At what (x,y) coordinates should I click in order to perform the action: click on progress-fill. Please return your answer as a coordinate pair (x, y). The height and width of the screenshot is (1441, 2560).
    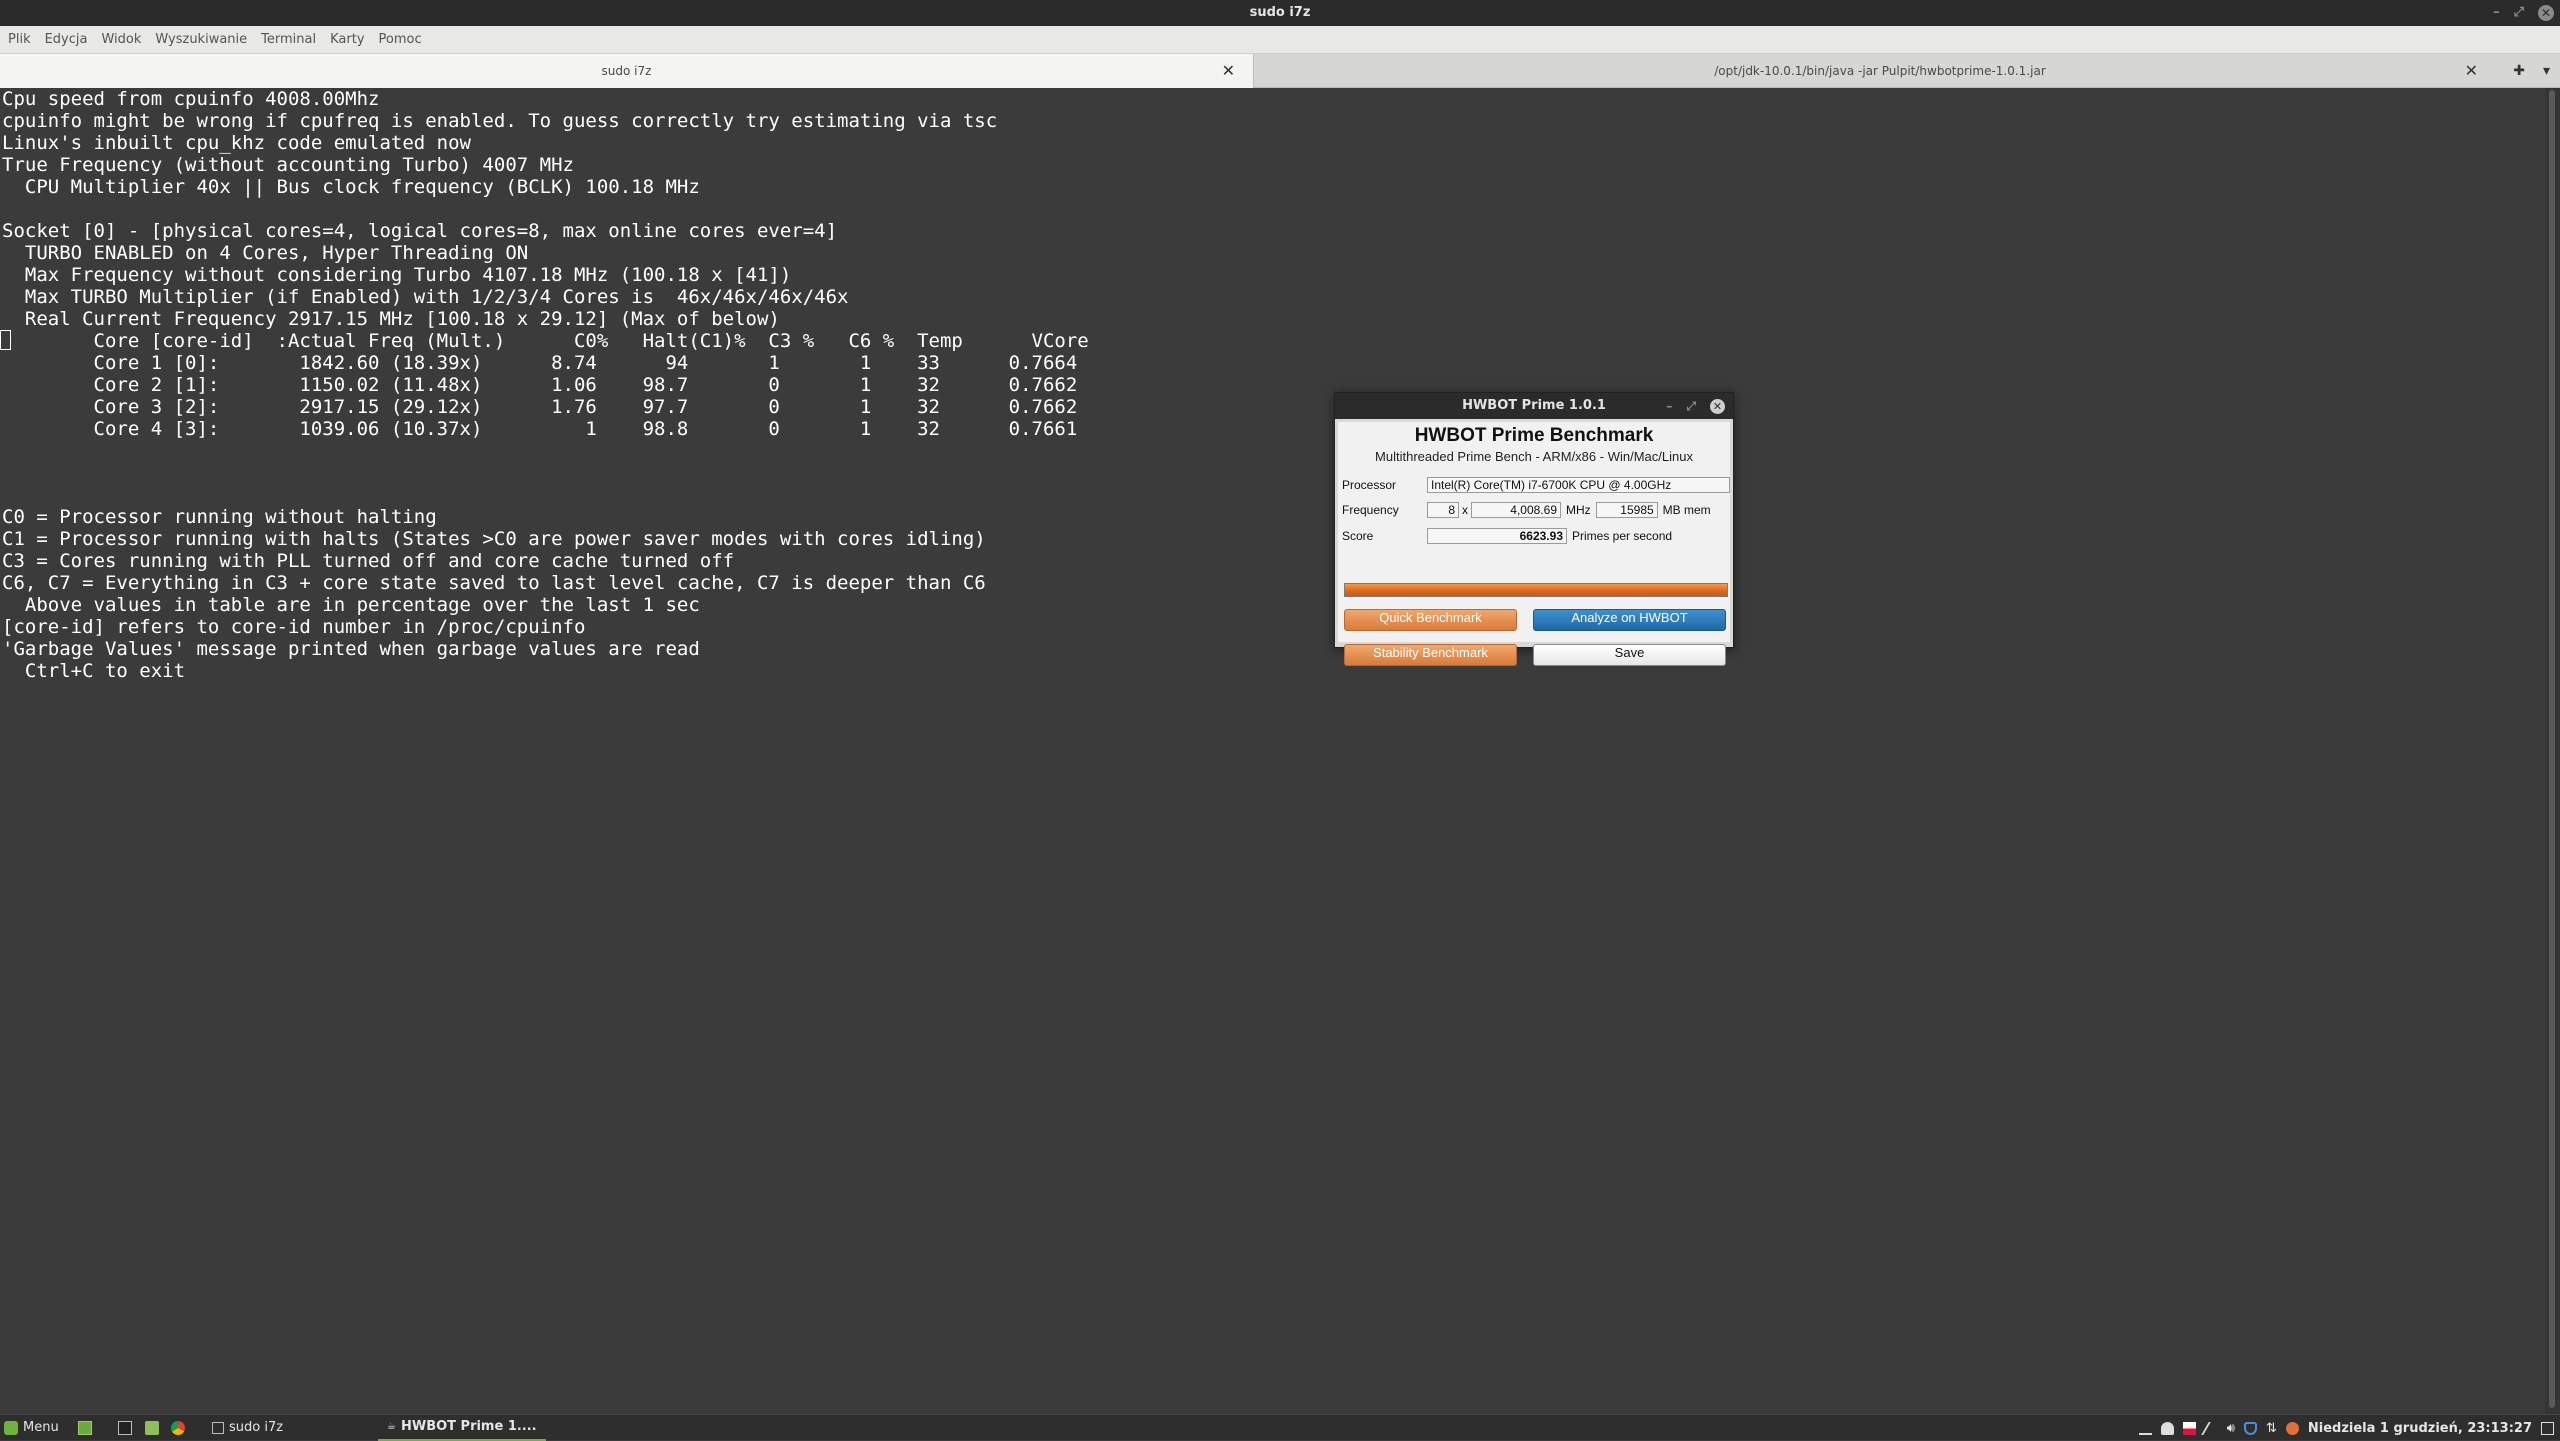
    Looking at the image, I should click on (1536, 590).